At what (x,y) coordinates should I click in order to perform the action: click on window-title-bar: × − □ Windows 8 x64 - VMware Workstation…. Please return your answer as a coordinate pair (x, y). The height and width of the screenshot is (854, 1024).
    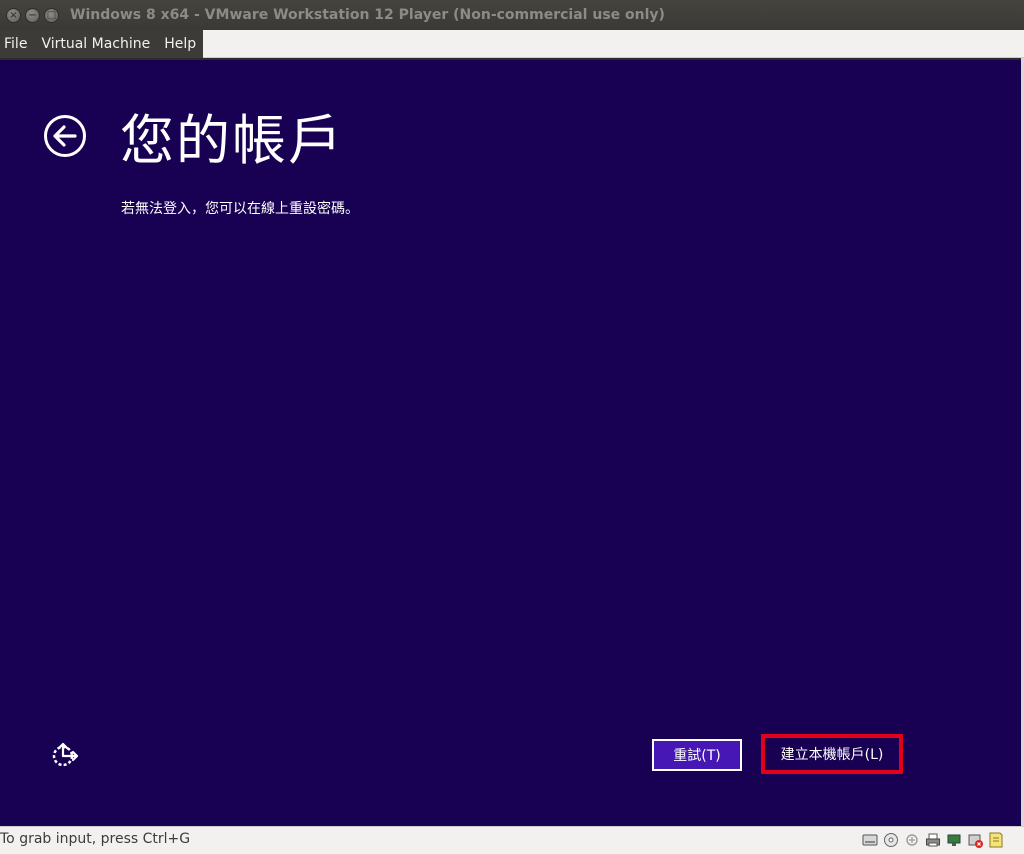
    Looking at the image, I should click on (512, 15).